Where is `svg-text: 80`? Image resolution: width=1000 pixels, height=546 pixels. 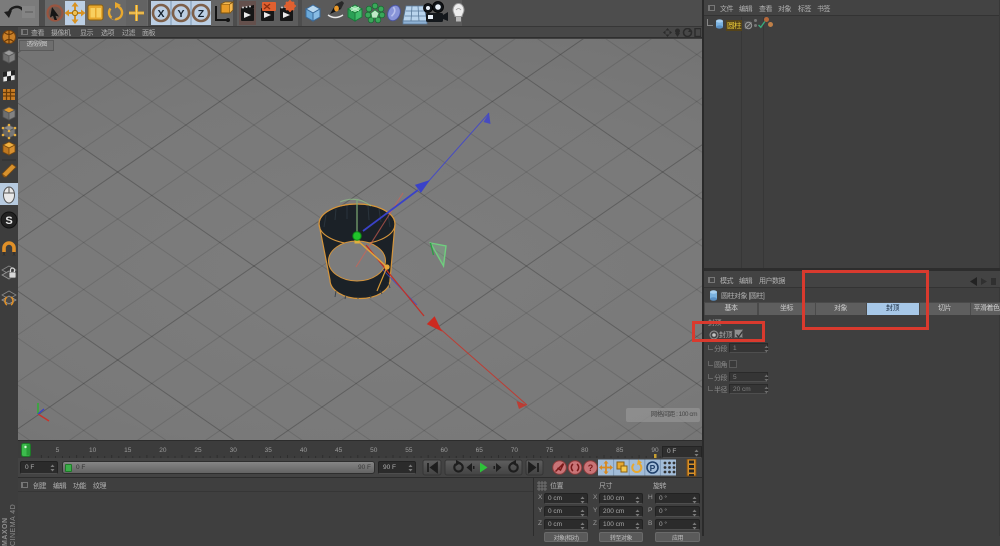 svg-text: 80 is located at coordinates (585, 450).